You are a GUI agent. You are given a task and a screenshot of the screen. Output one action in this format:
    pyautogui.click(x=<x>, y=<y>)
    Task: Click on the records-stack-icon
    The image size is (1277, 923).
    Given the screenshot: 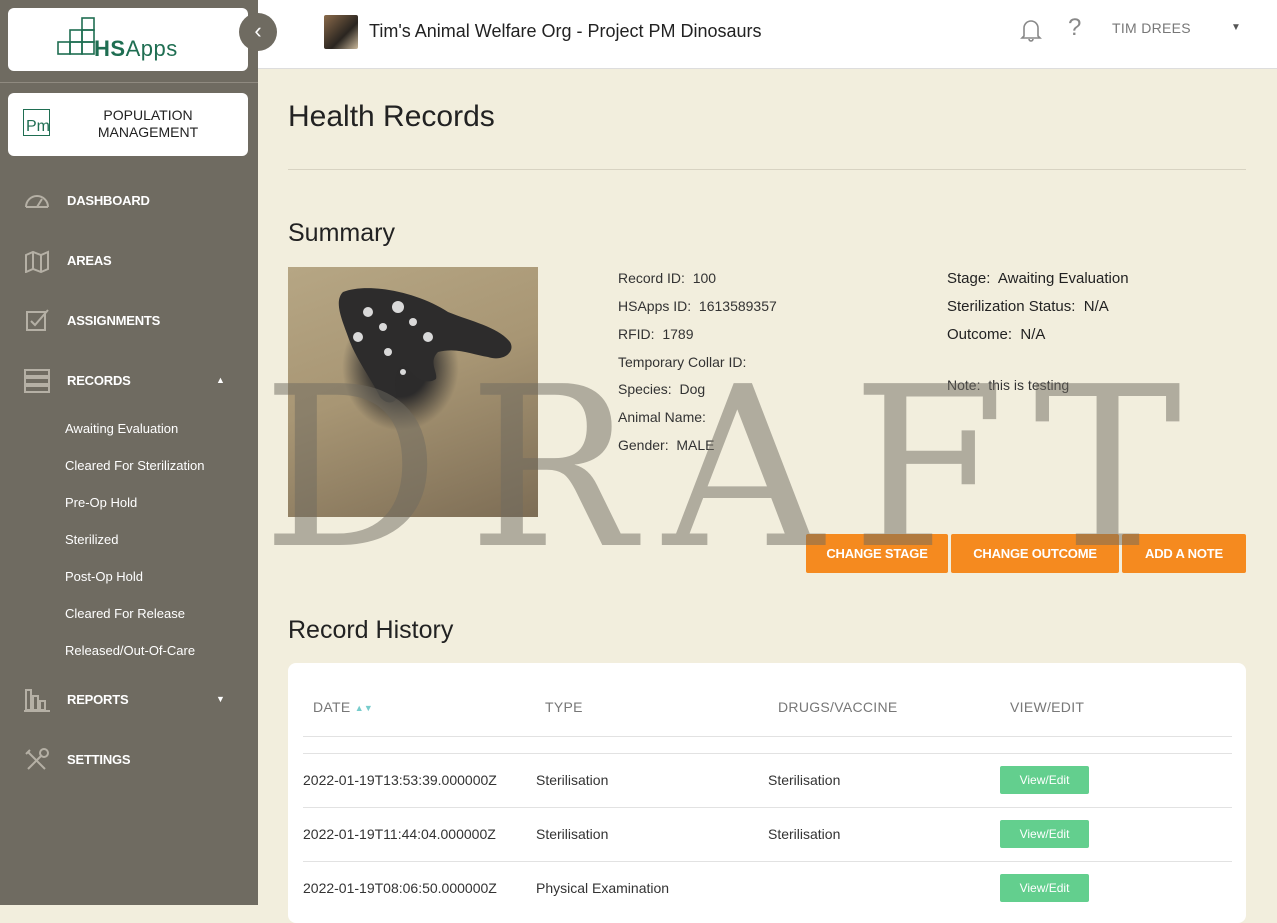 What is the action you would take?
    pyautogui.click(x=37, y=381)
    